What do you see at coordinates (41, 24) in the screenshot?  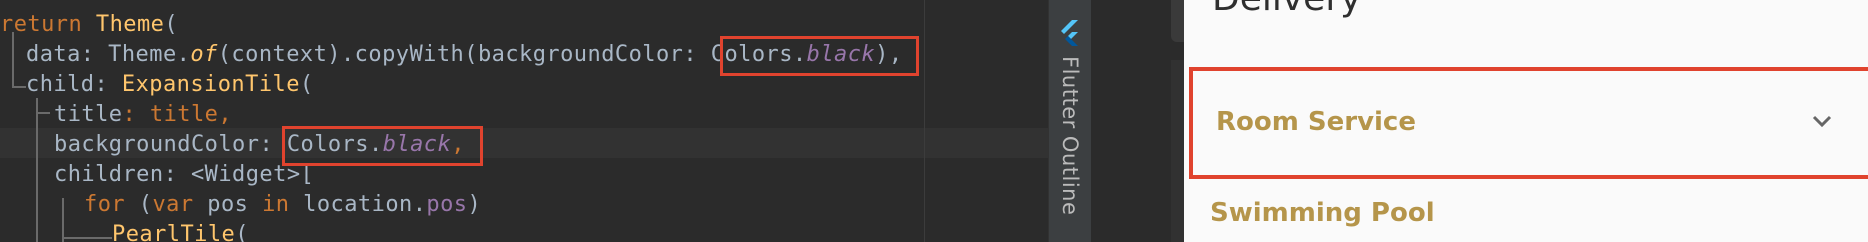 I see `code-token: return` at bounding box center [41, 24].